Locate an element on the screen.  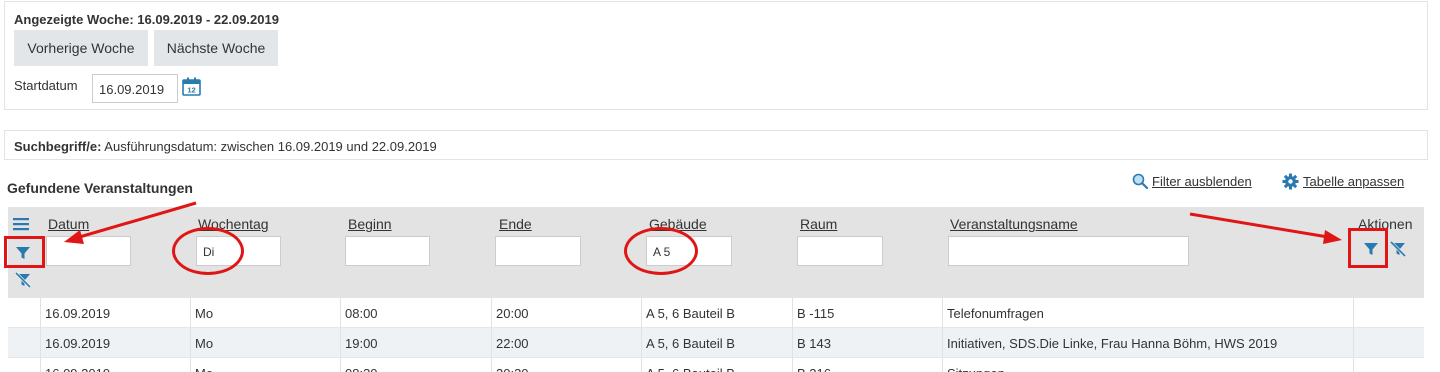
customize-table-link: Tabelle anpassen is located at coordinates (1343, 181).